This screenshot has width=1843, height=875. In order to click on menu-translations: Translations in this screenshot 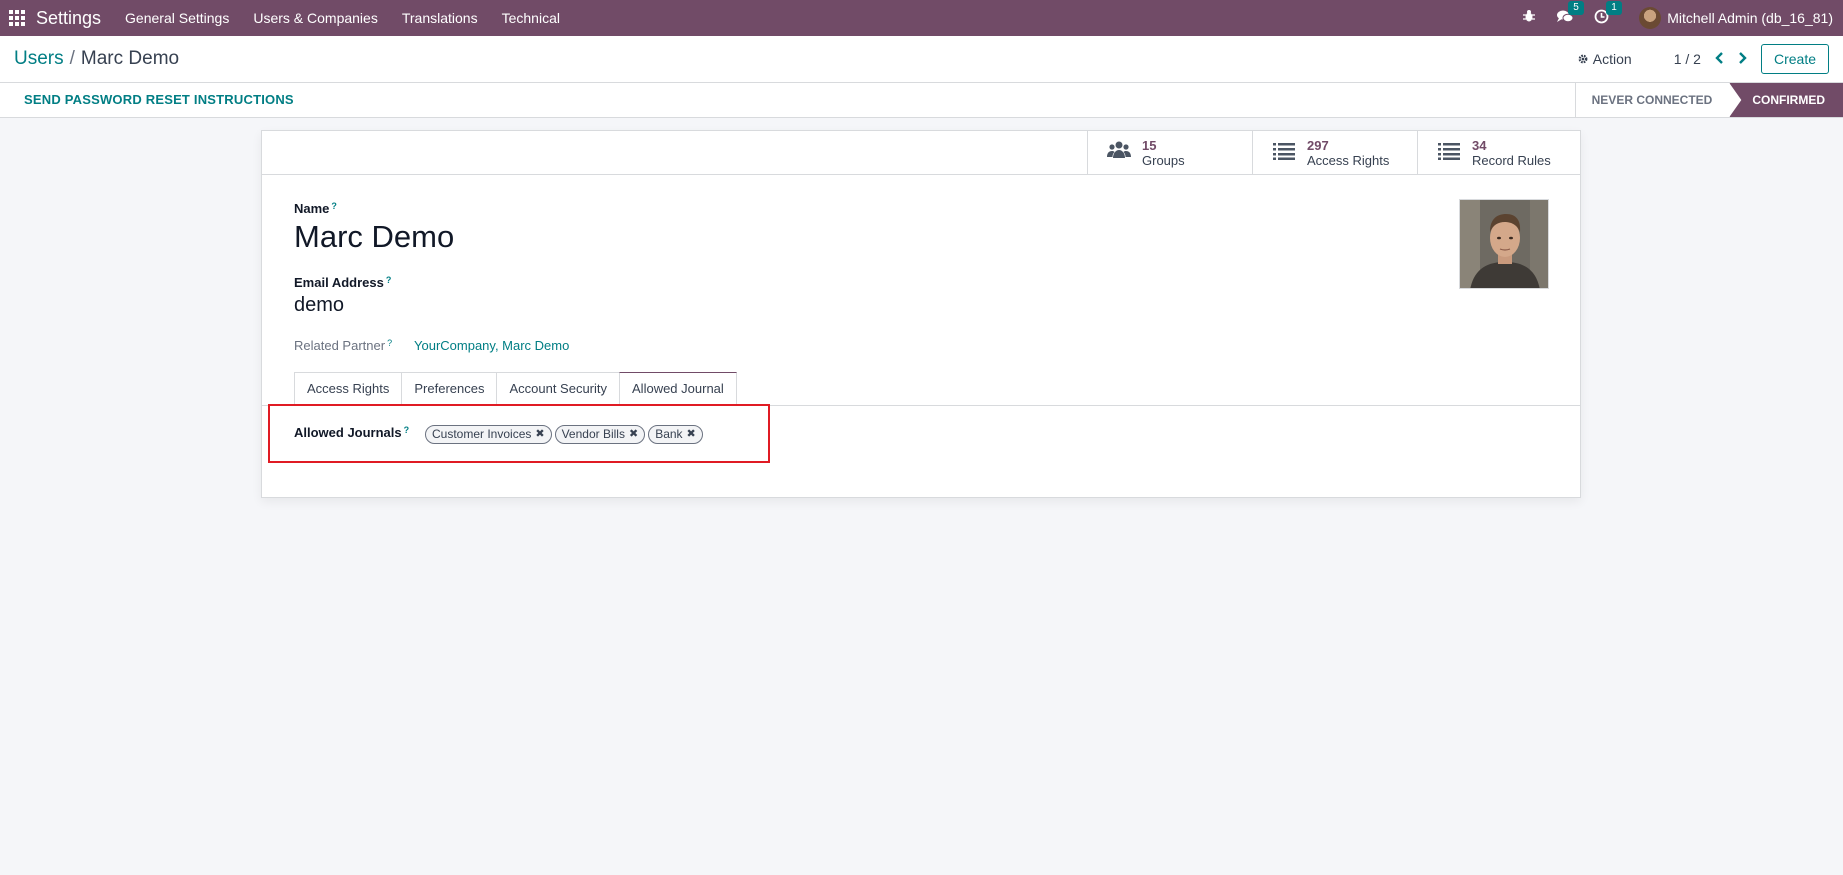, I will do `click(440, 18)`.